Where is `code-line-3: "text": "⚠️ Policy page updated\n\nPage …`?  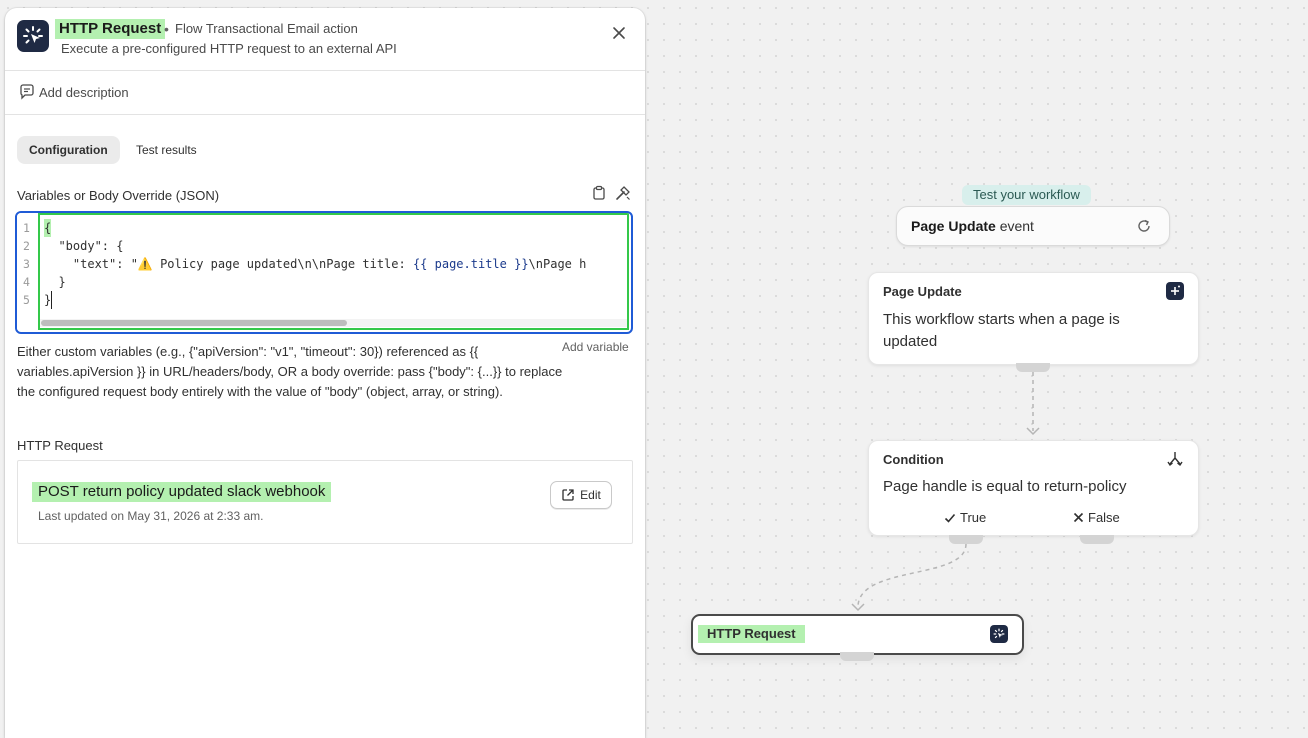
code-line-3: "text": "⚠️ Policy page updated\n\nPage … is located at coordinates (315, 264).